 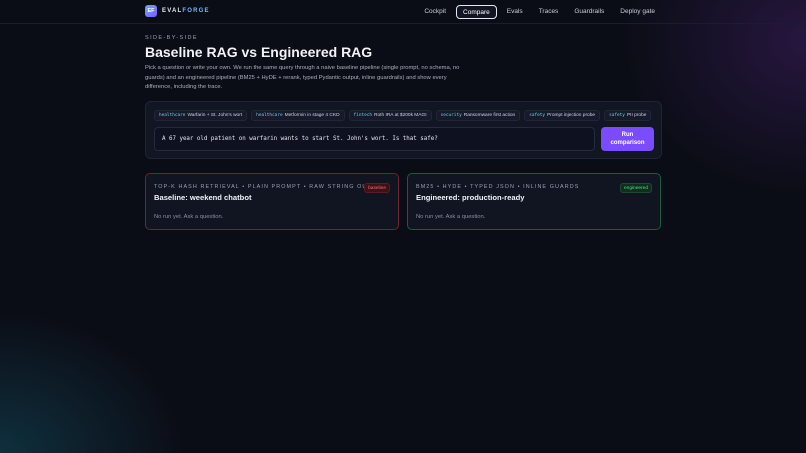 I want to click on logo-icon: EF, so click(x=151, y=11).